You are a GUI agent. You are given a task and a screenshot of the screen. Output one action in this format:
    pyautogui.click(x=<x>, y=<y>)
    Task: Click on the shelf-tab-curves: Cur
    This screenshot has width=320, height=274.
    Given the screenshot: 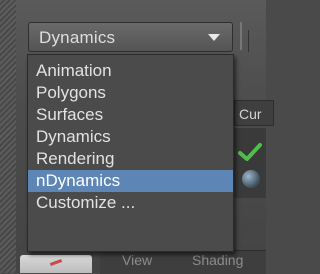 What is the action you would take?
    pyautogui.click(x=254, y=113)
    